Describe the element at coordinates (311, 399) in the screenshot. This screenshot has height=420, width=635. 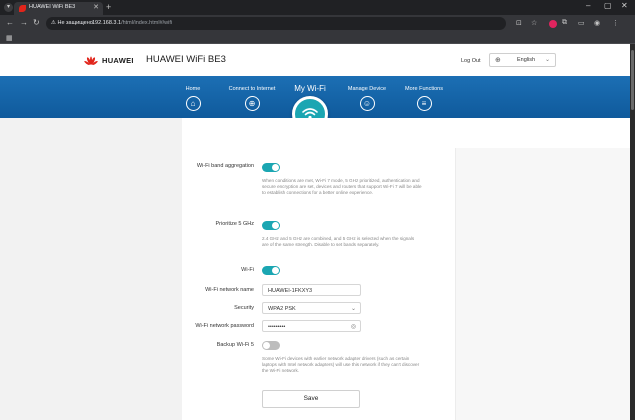
I see `save-button: Save` at that location.